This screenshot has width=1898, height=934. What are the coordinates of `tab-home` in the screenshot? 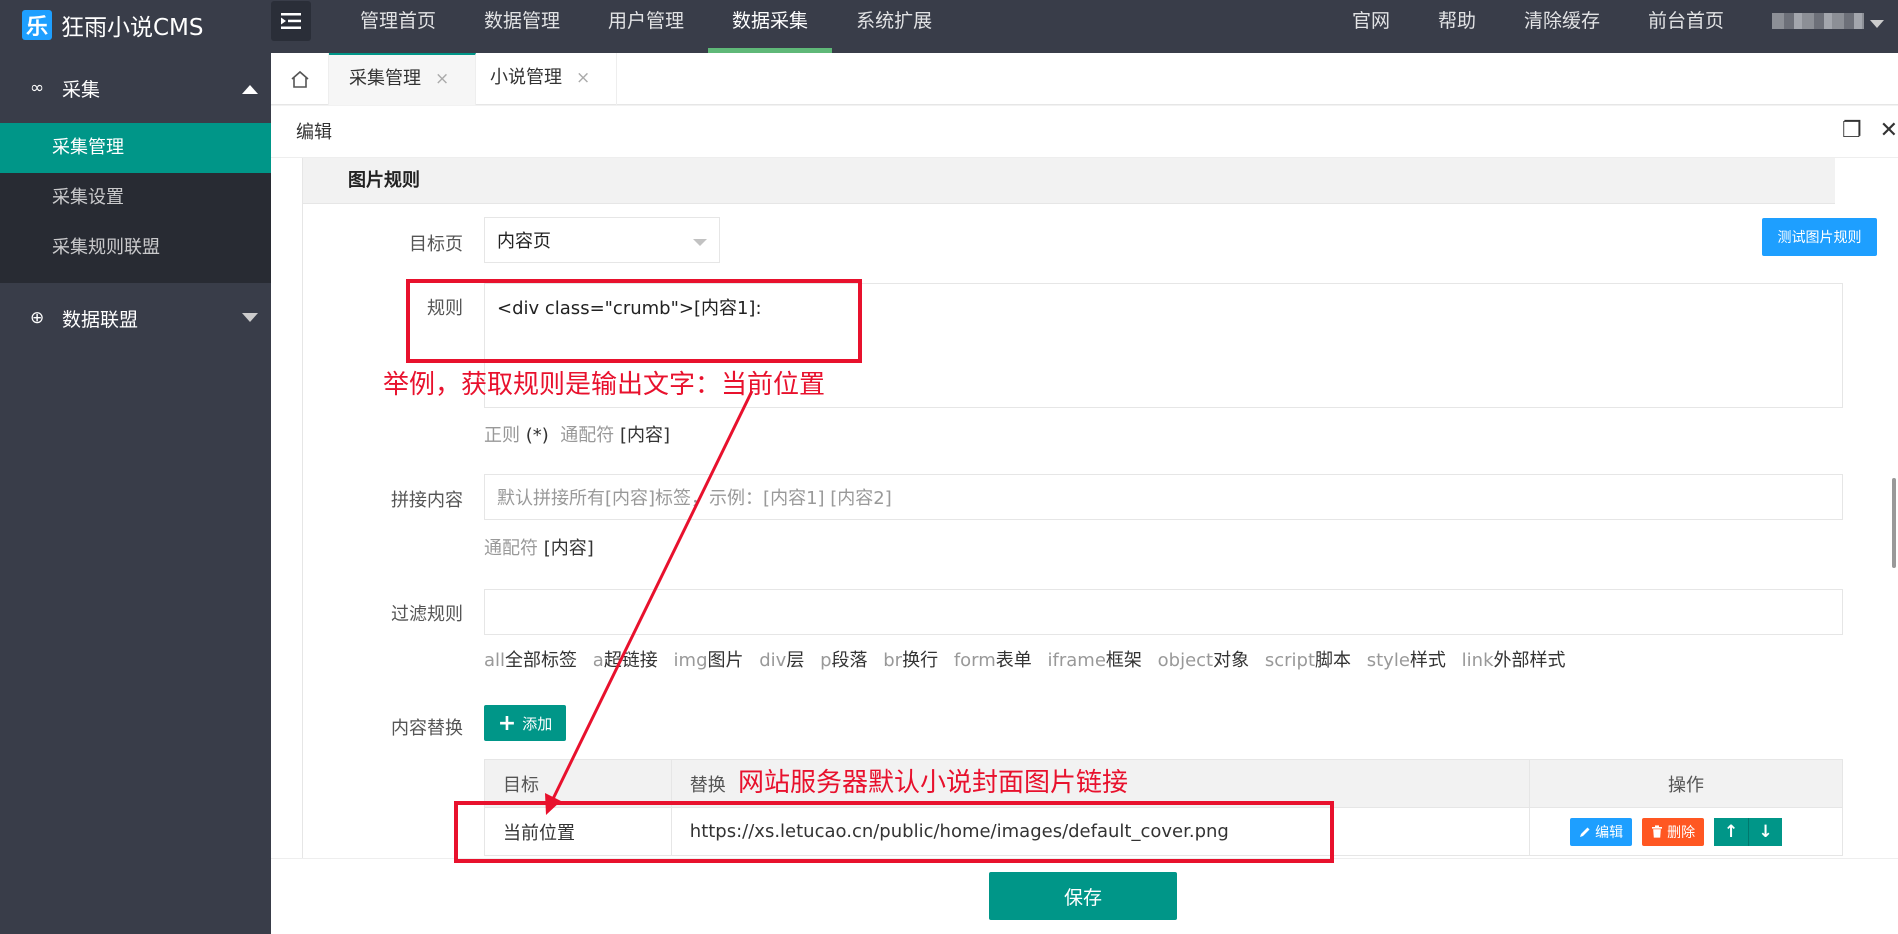 It's located at (300, 79).